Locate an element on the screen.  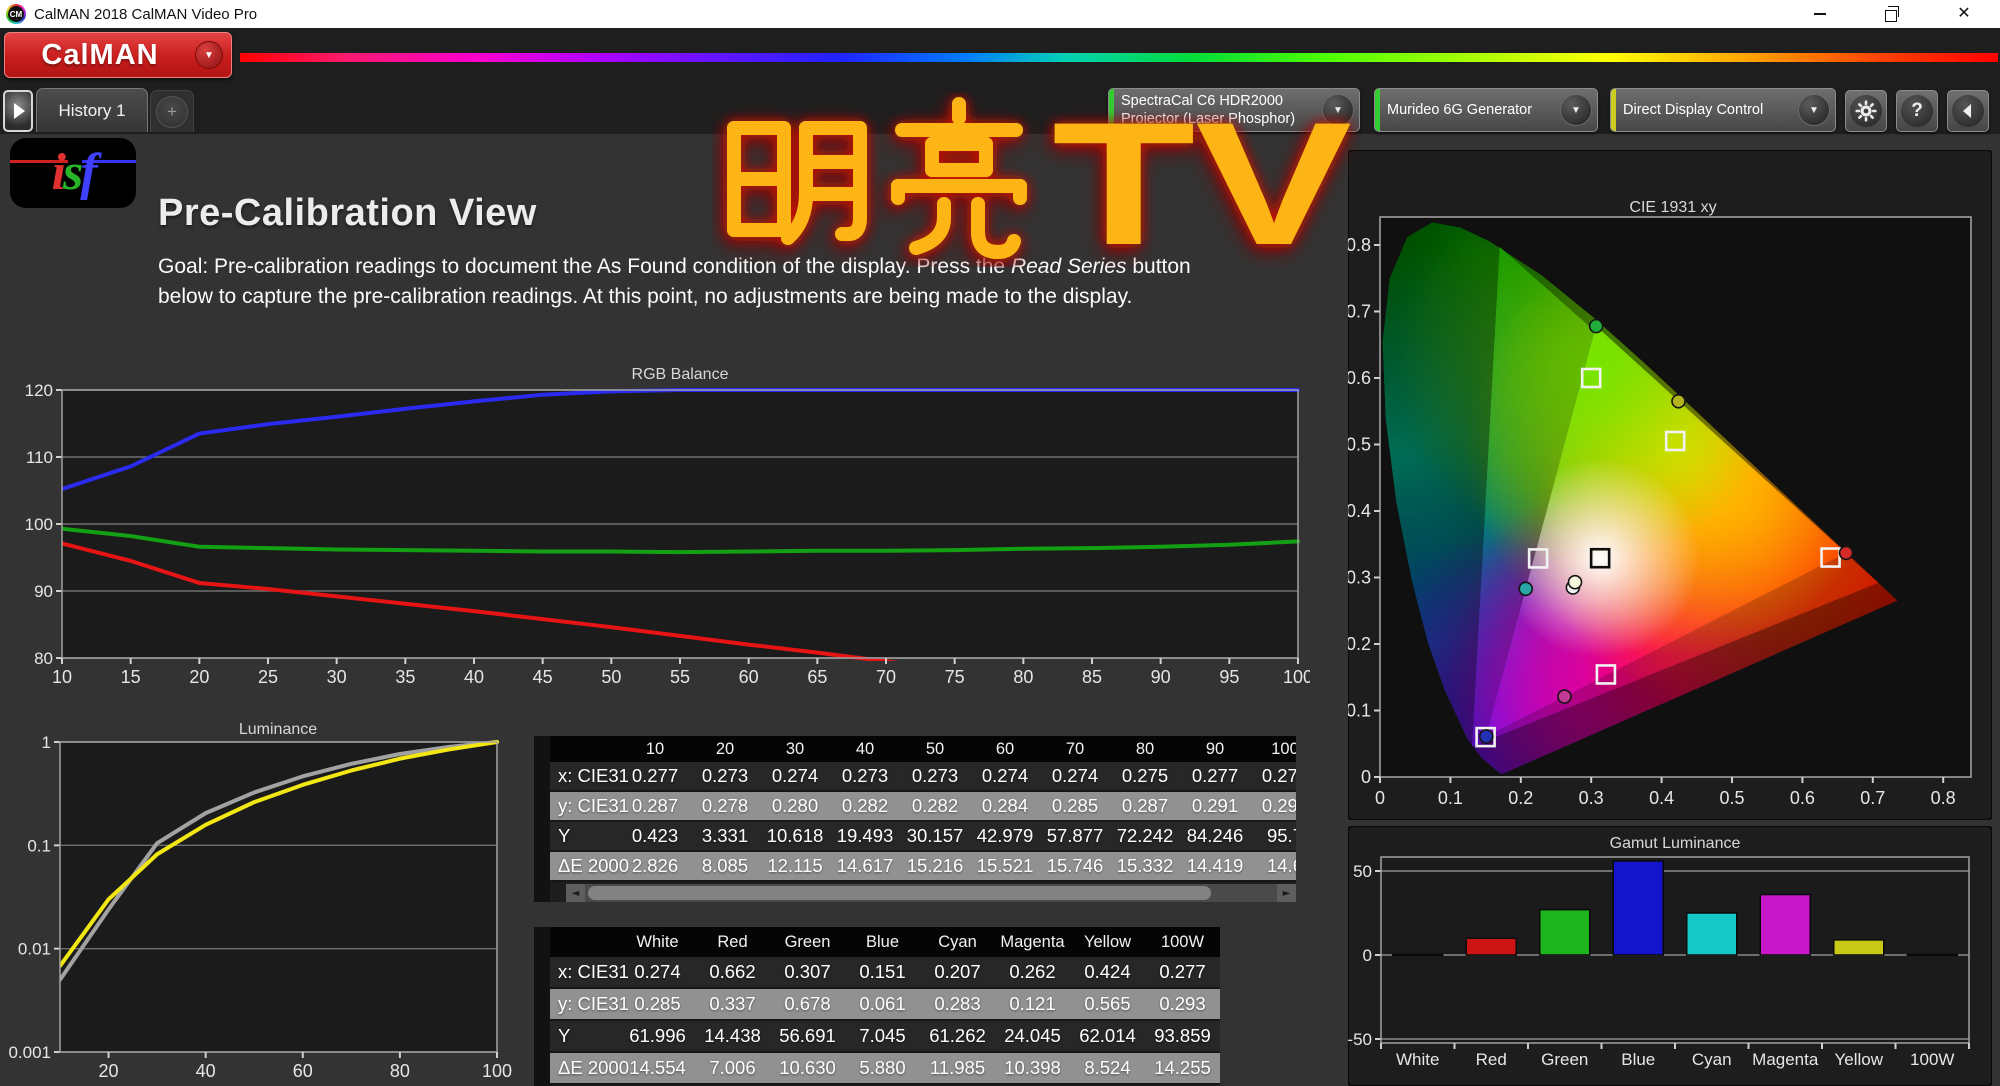
table-cell: 42.979 is located at coordinates (1005, 835).